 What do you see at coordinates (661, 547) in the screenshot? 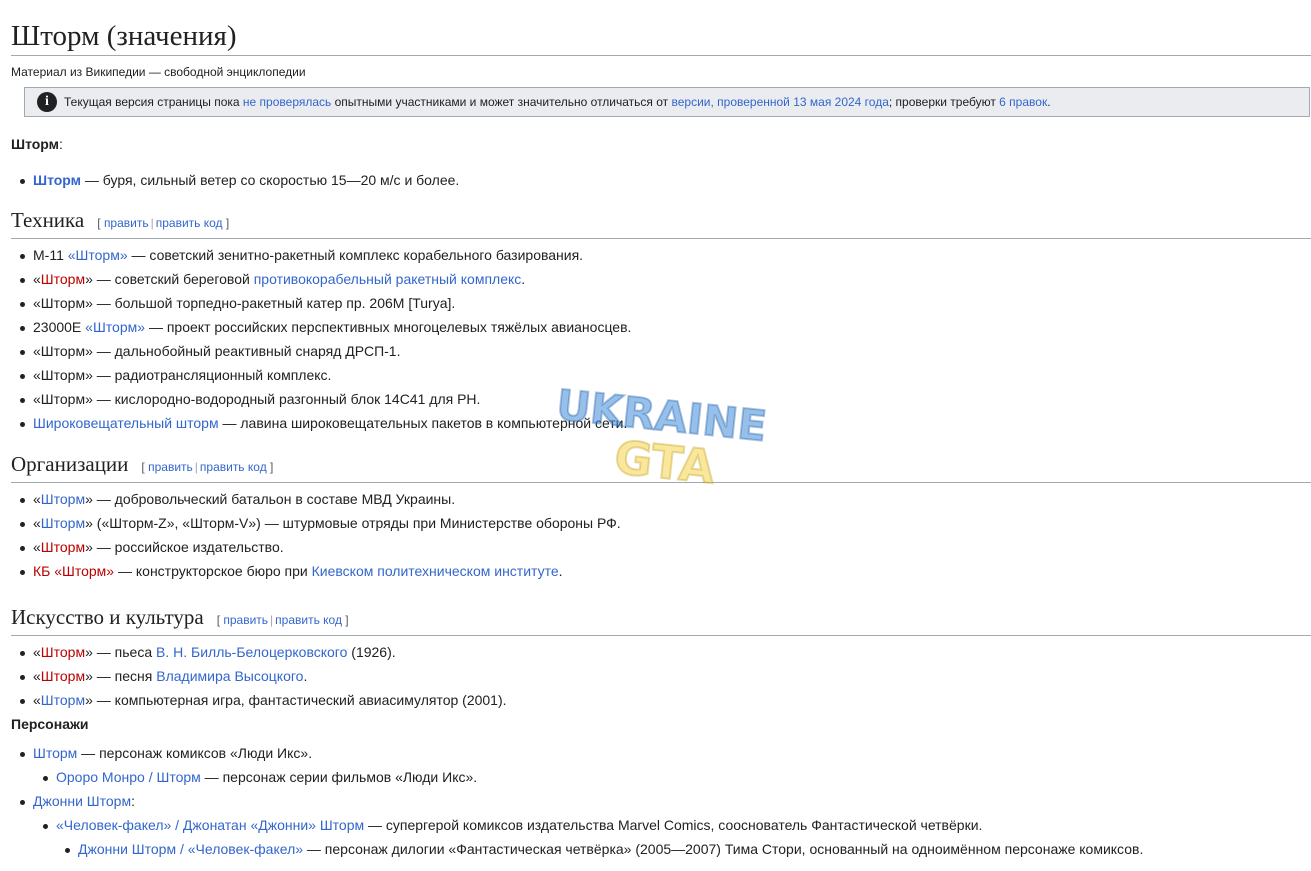
I see `list-item: «Шторм» — российское издательство.` at bounding box center [661, 547].